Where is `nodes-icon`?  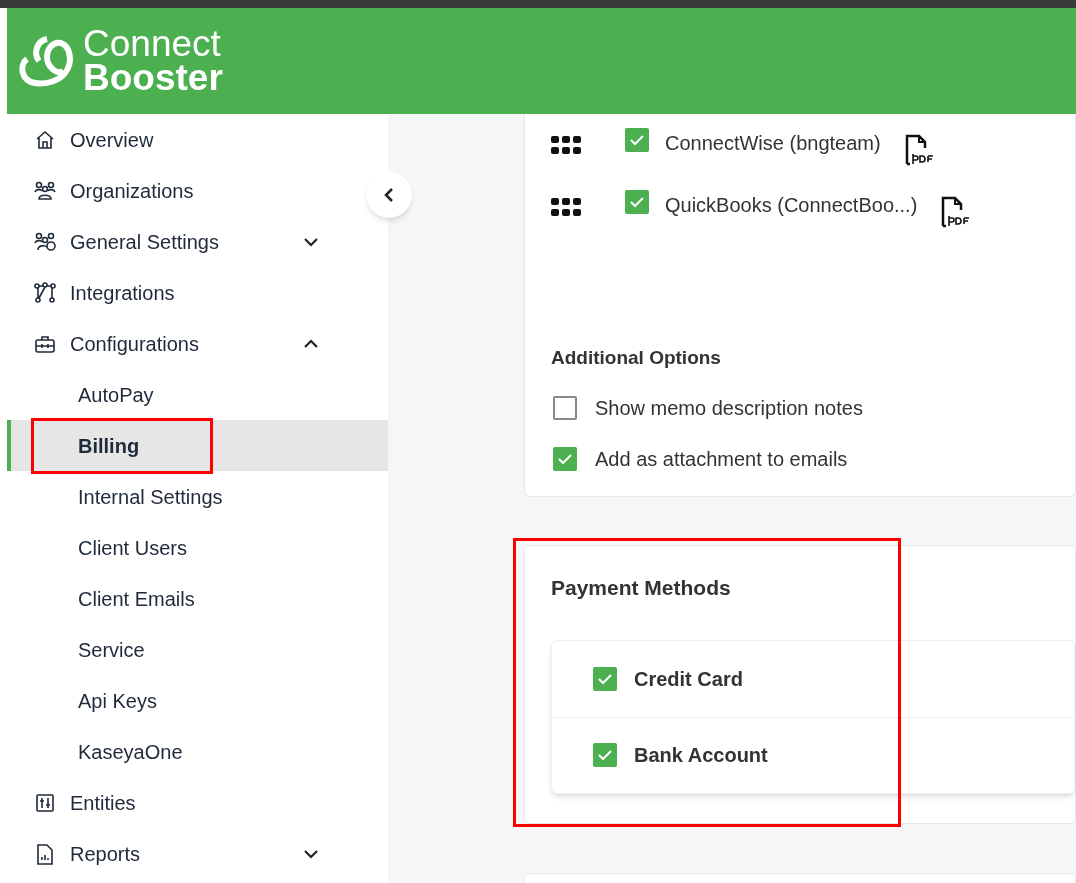
nodes-icon is located at coordinates (45, 292).